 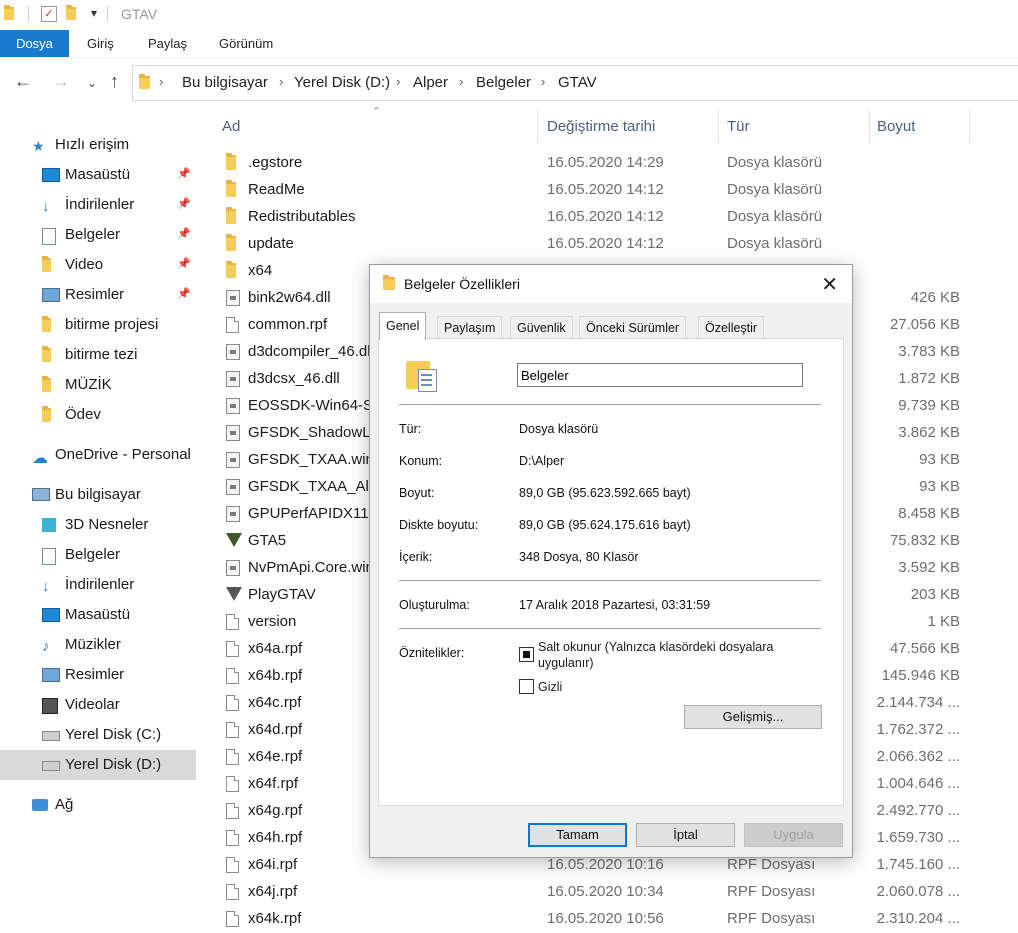 I want to click on file-size: 3.783 KB, so click(x=929, y=351).